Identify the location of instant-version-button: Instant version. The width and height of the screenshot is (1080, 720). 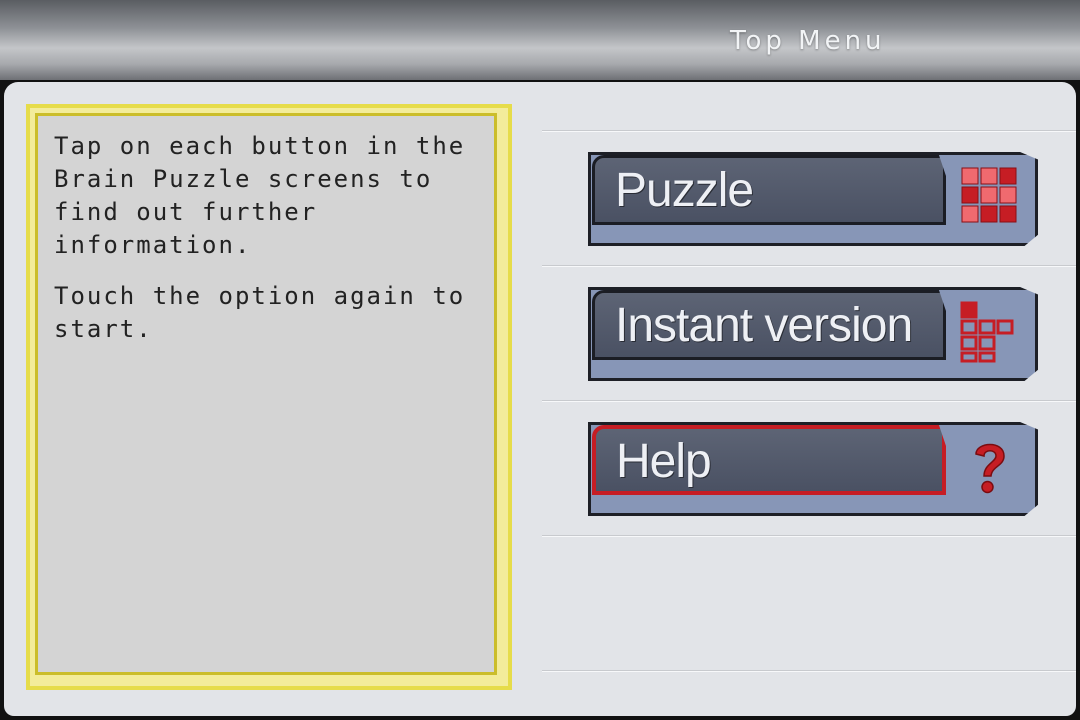
(813, 334).